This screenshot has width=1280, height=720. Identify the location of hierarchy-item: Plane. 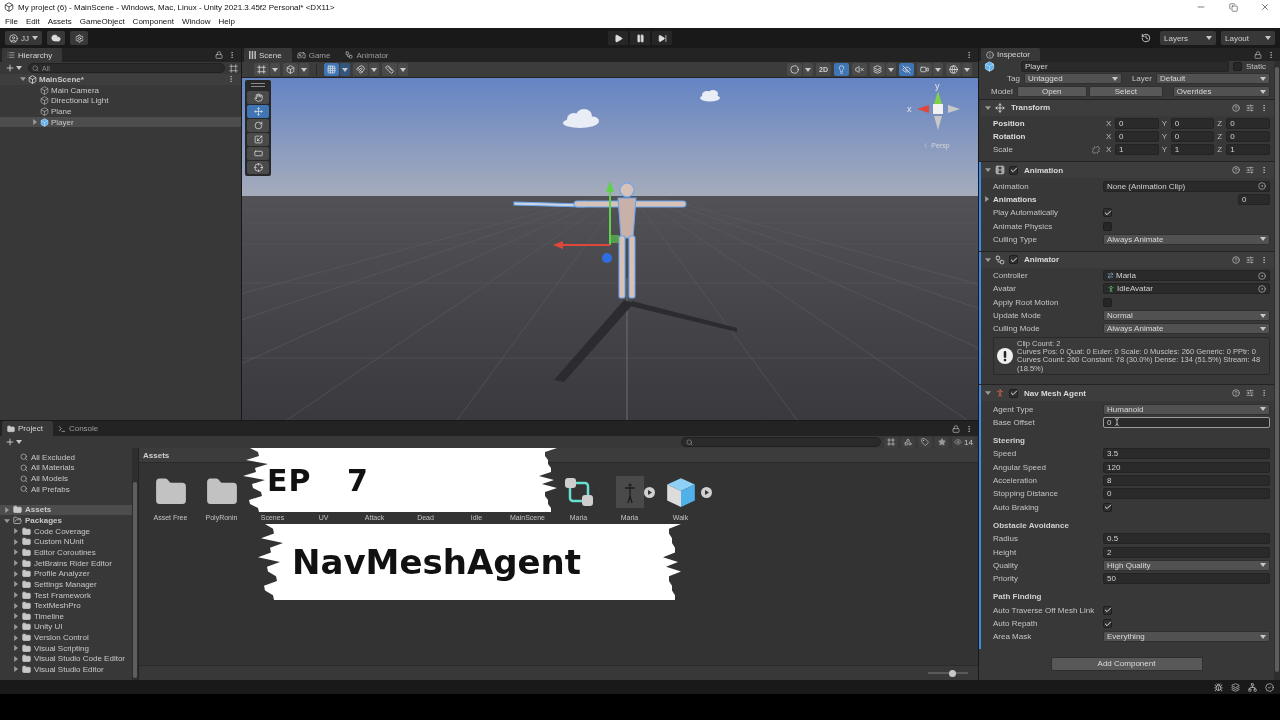
(120, 111).